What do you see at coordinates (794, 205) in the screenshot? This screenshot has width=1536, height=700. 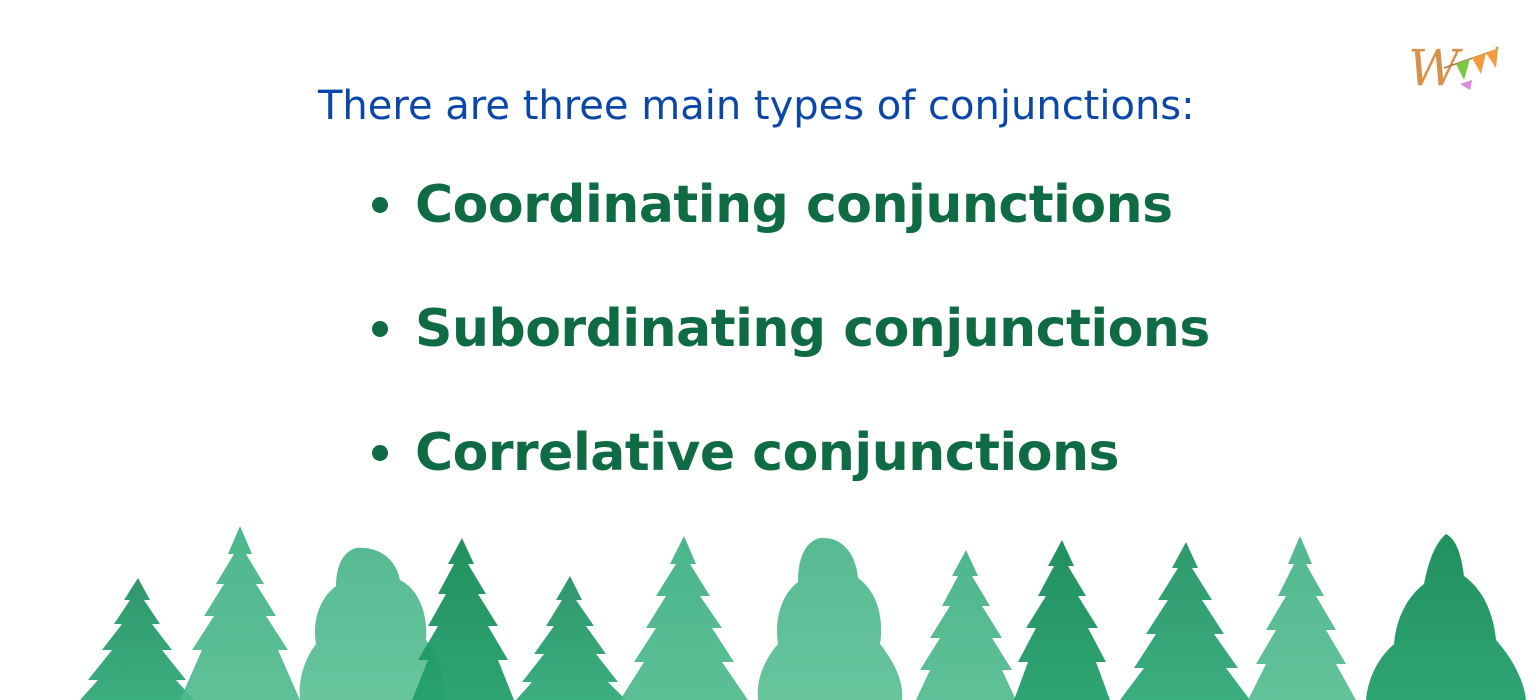 I see `list-item-label: Coordinating conjunctions` at bounding box center [794, 205].